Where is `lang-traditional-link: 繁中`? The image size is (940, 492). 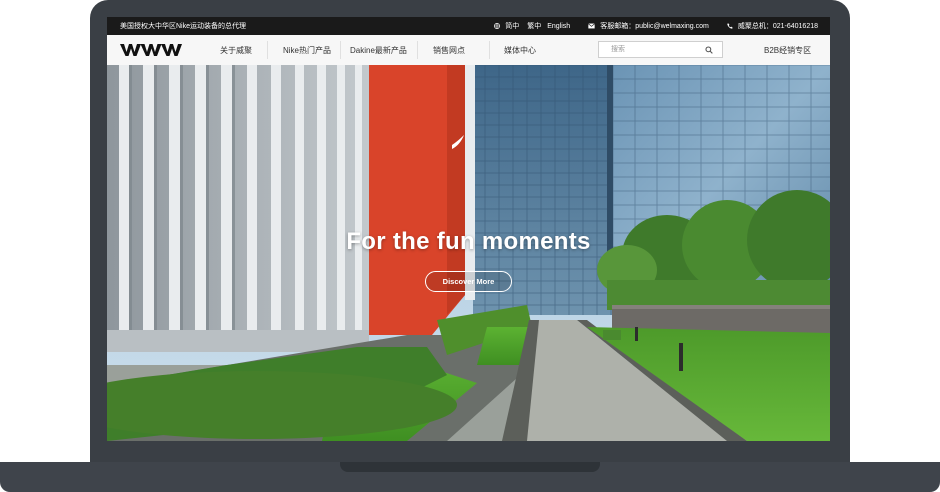
lang-traditional-link: 繁中 is located at coordinates (534, 26).